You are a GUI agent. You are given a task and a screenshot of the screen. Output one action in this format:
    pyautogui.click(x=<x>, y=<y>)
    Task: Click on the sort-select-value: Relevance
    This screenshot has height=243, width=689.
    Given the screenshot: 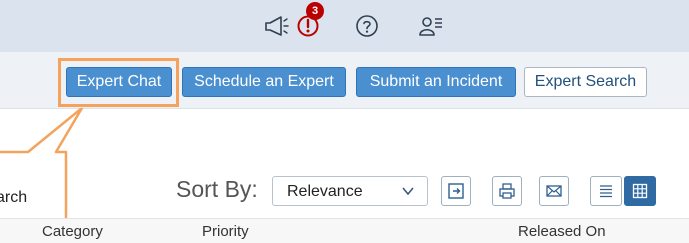 What is the action you would take?
    pyautogui.click(x=325, y=191)
    